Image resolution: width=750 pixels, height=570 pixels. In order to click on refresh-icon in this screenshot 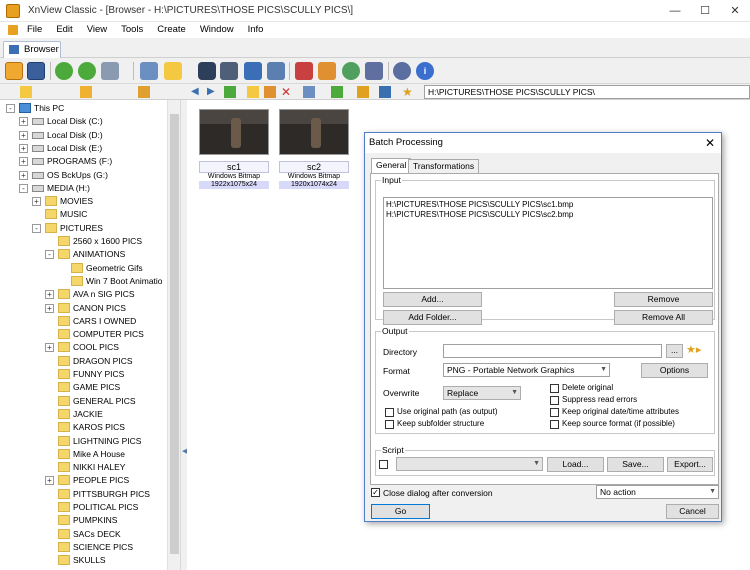, I will do `click(64, 71)`.